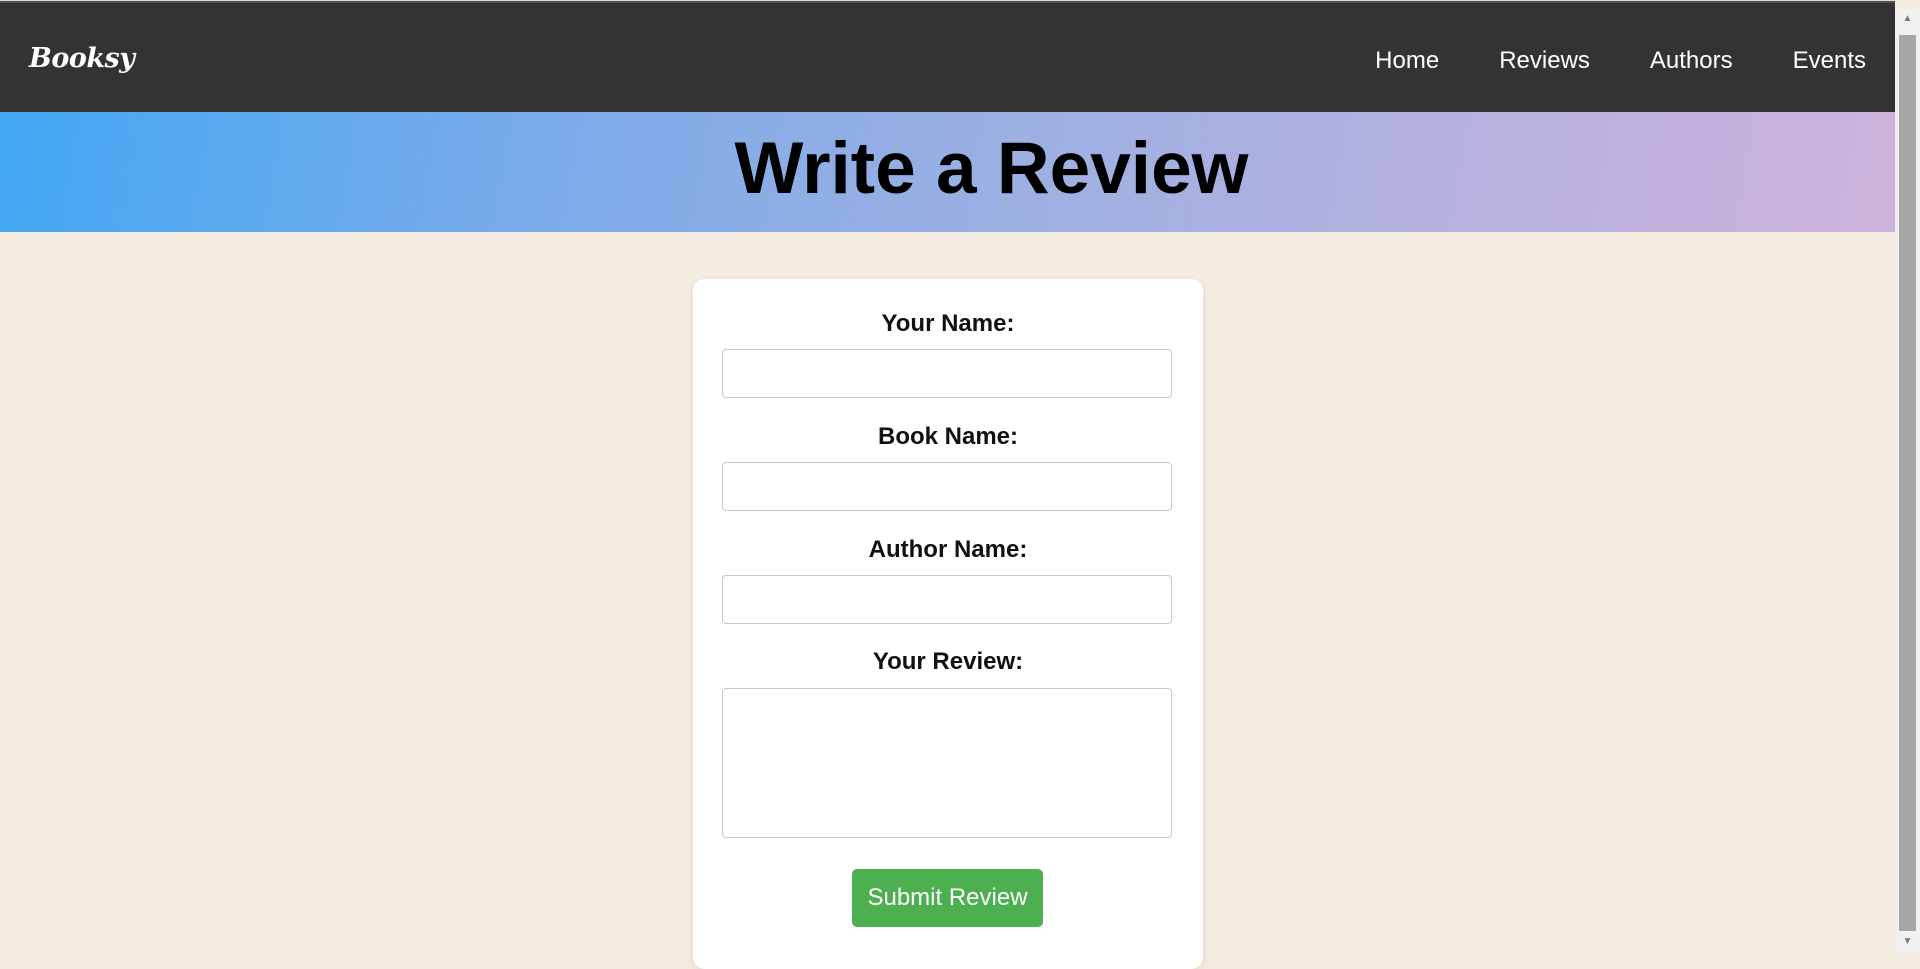 The width and height of the screenshot is (1920, 969). What do you see at coordinates (1907, 19) in the screenshot?
I see `scroll-up-arrow-icon: ▲` at bounding box center [1907, 19].